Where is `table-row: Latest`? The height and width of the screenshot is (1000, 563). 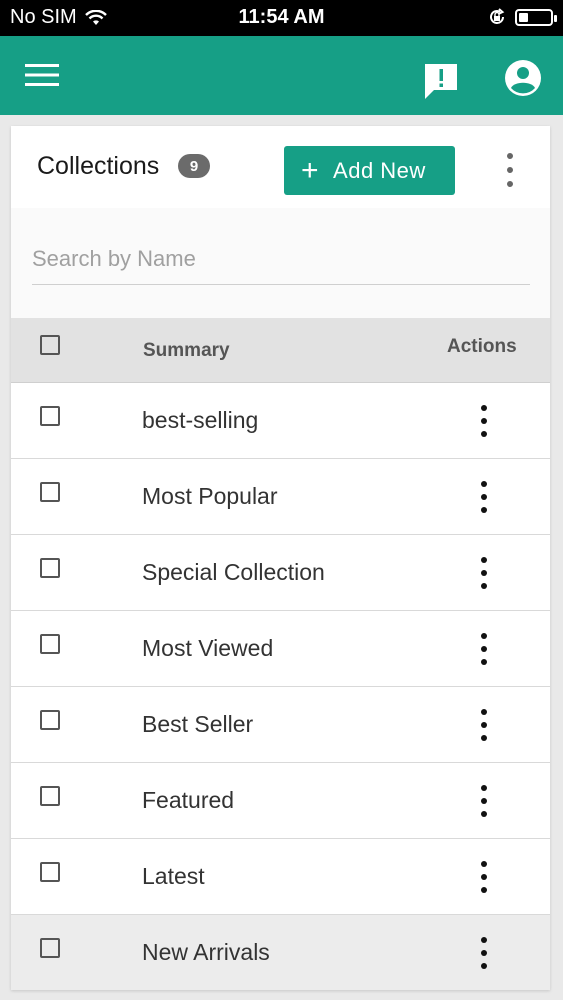
table-row: Latest is located at coordinates (280, 877).